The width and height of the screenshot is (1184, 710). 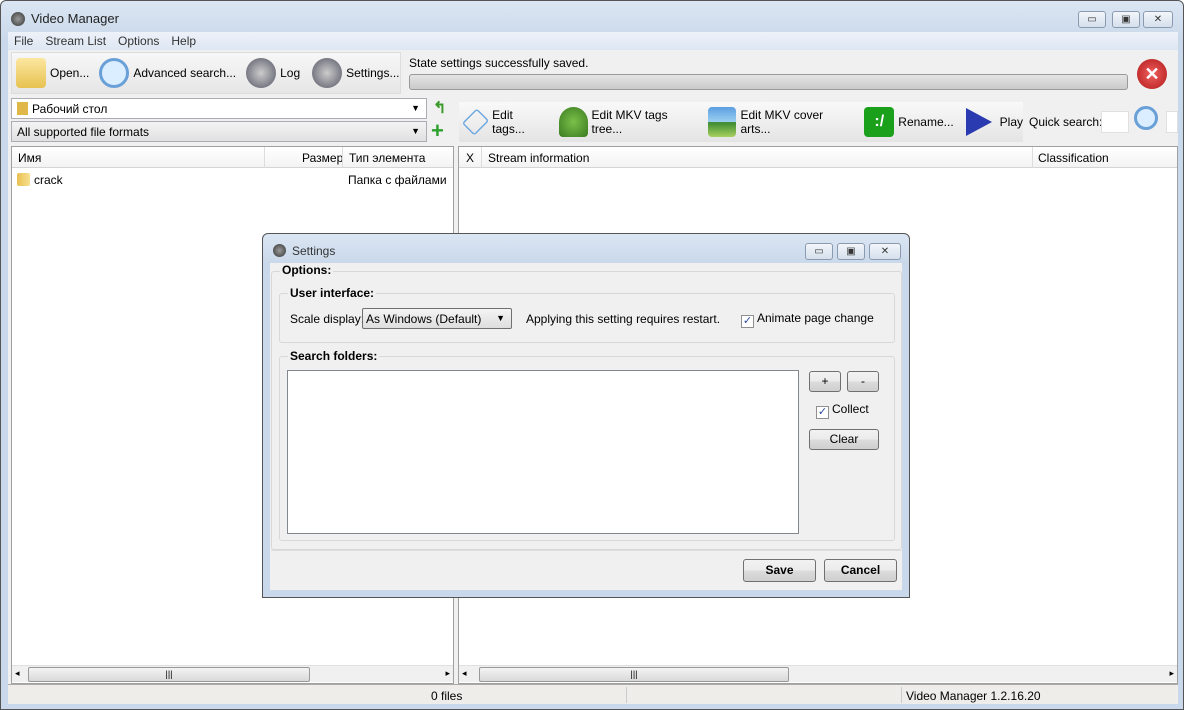 I want to click on gears-icon, so click(x=327, y=73).